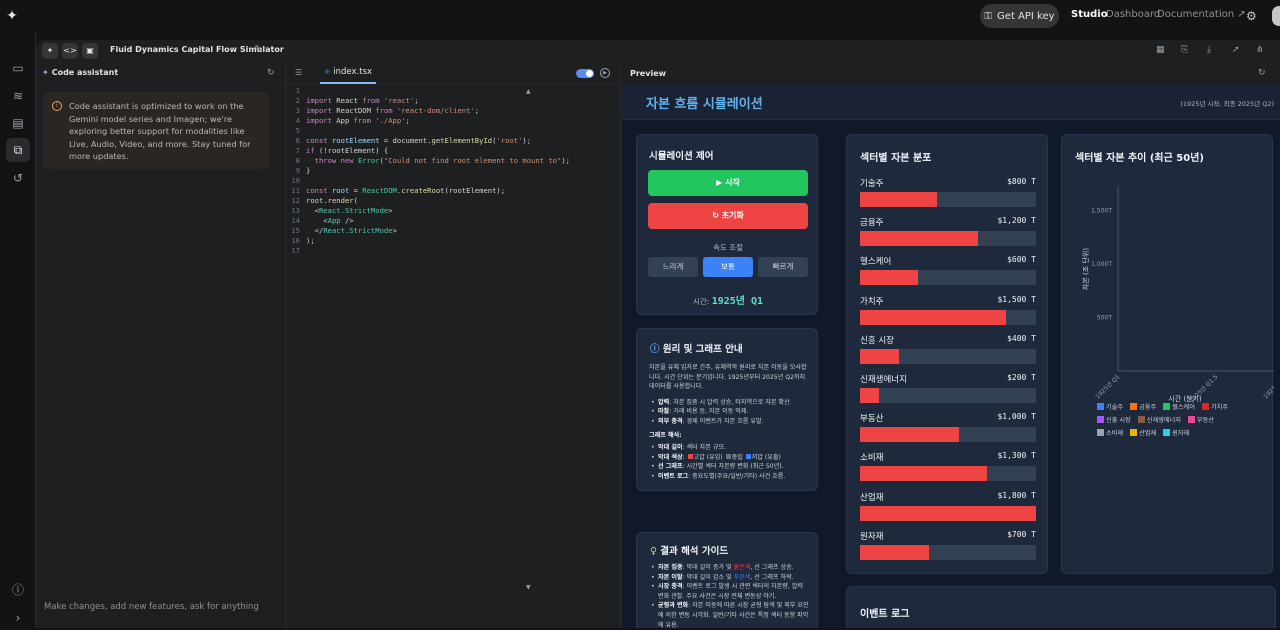 The image size is (1280, 630). What do you see at coordinates (729, 477) in the screenshot?
I see `list-item: 이벤트 로그: 중요도별(주요/일반/기타) 사건 흐름.` at bounding box center [729, 477].